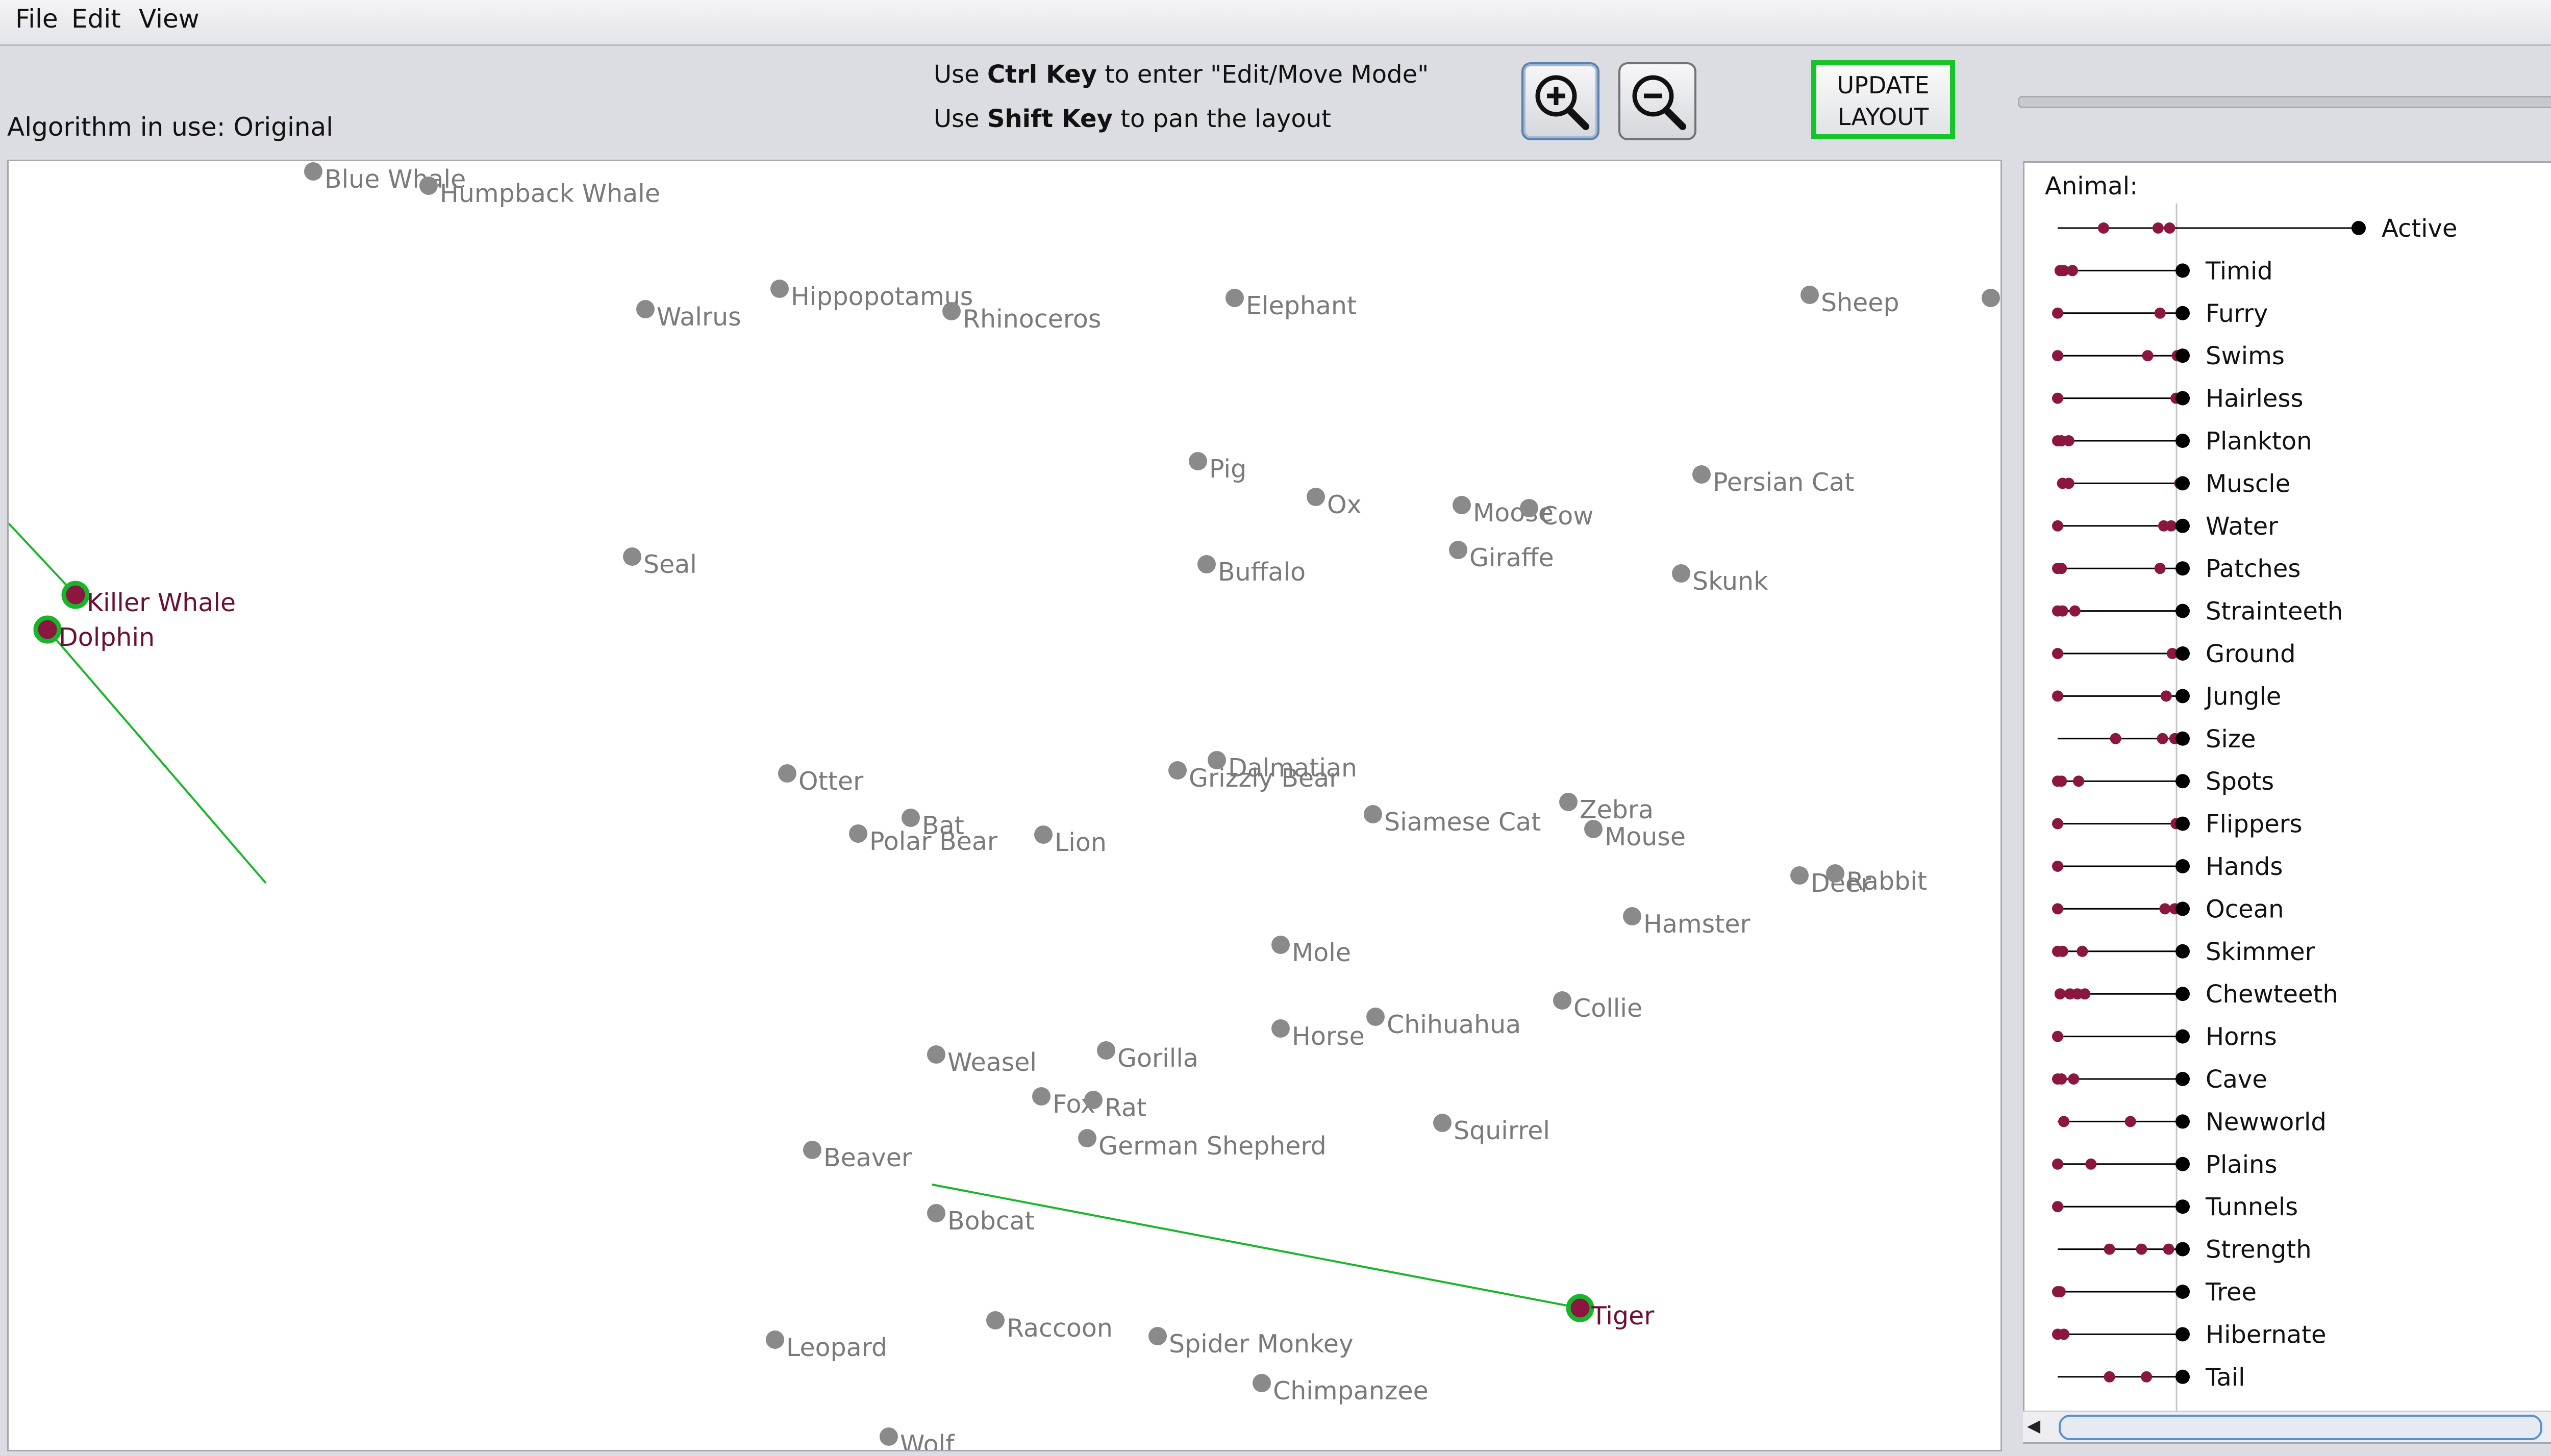  Describe the element at coordinates (2151, 1377) in the screenshot. I see `feature-row-tail: Tail` at that location.